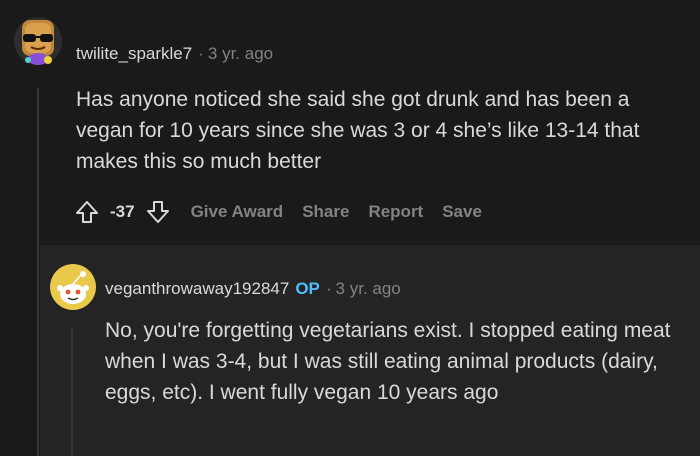  Describe the element at coordinates (73, 287) in the screenshot. I see `snoo-avatar-icon` at that location.